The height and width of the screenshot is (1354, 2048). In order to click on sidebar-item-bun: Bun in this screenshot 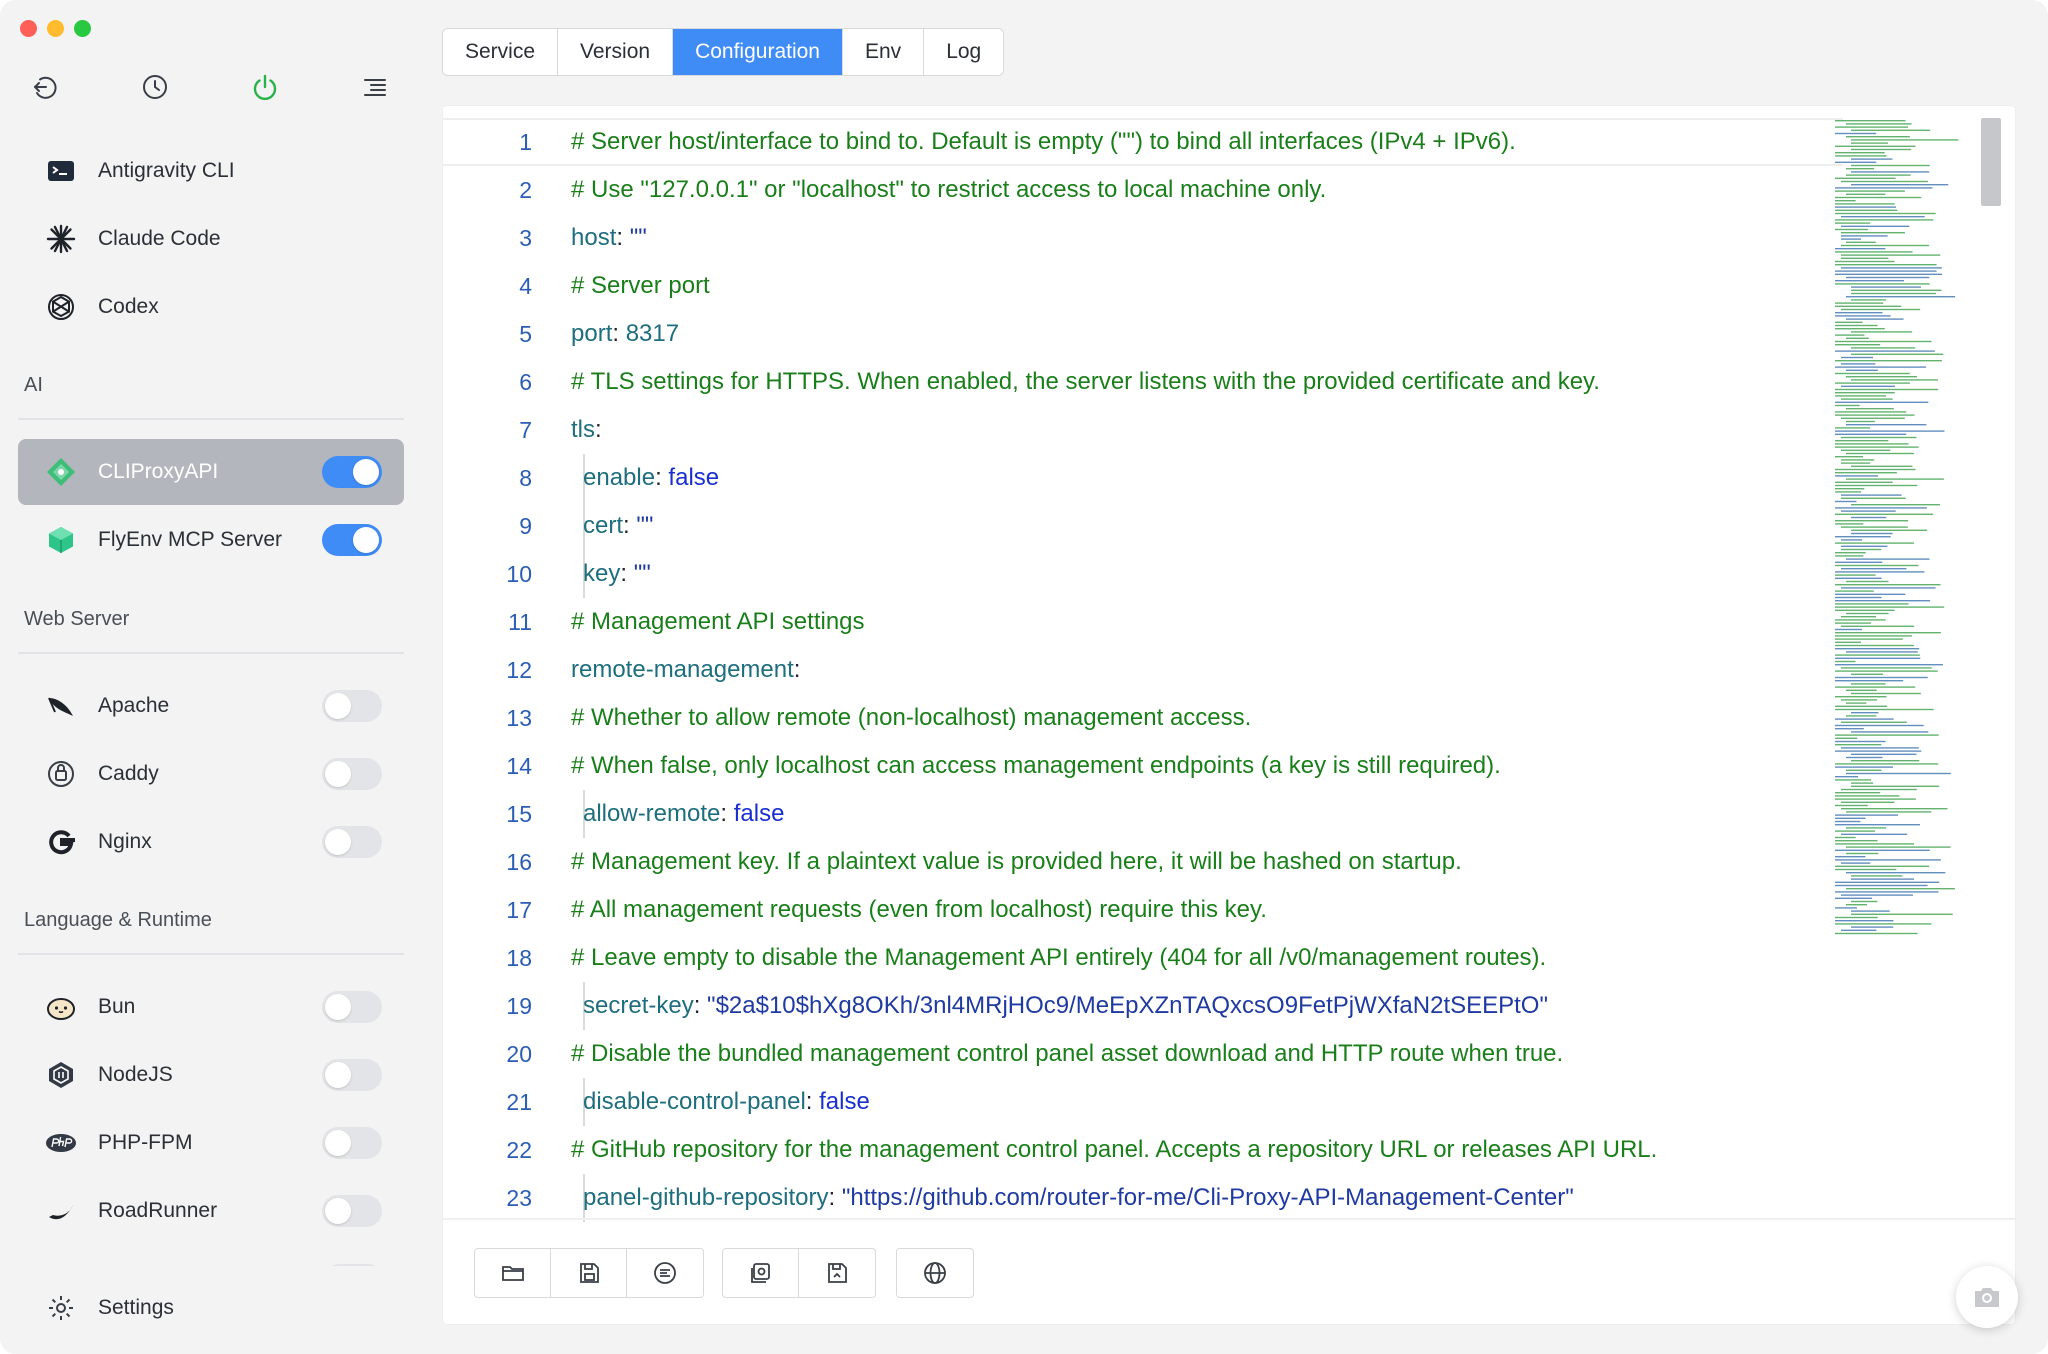, I will do `click(211, 1007)`.